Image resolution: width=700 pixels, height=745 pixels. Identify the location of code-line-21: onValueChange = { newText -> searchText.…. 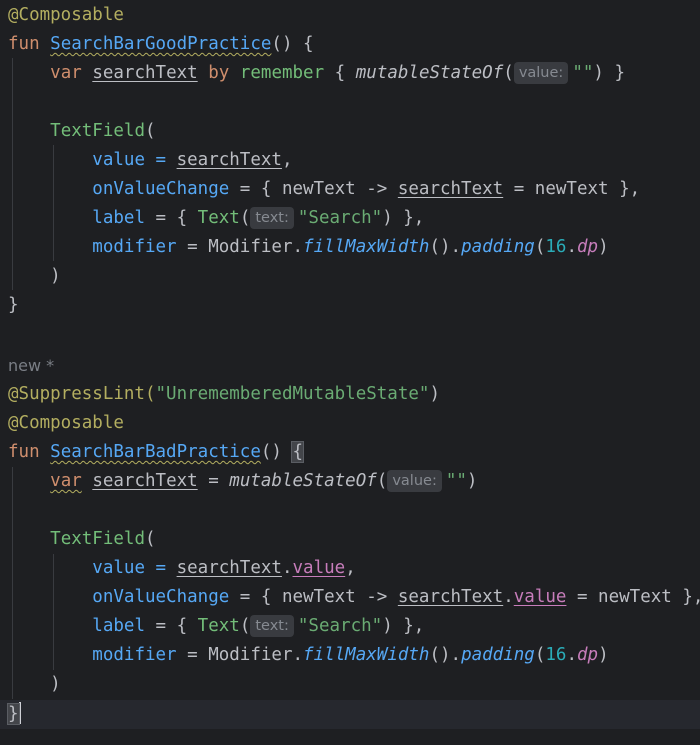
(354, 597).